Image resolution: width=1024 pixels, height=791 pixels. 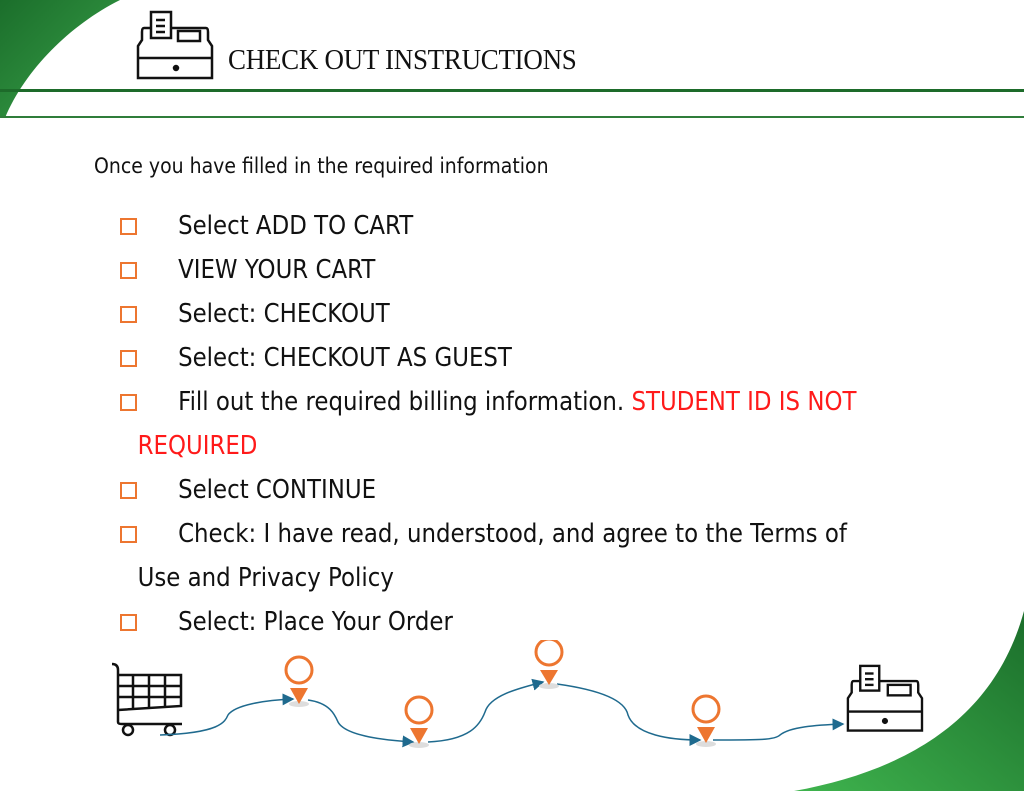 What do you see at coordinates (526, 314) in the screenshot?
I see `list-item: Select: CHECKOUT` at bounding box center [526, 314].